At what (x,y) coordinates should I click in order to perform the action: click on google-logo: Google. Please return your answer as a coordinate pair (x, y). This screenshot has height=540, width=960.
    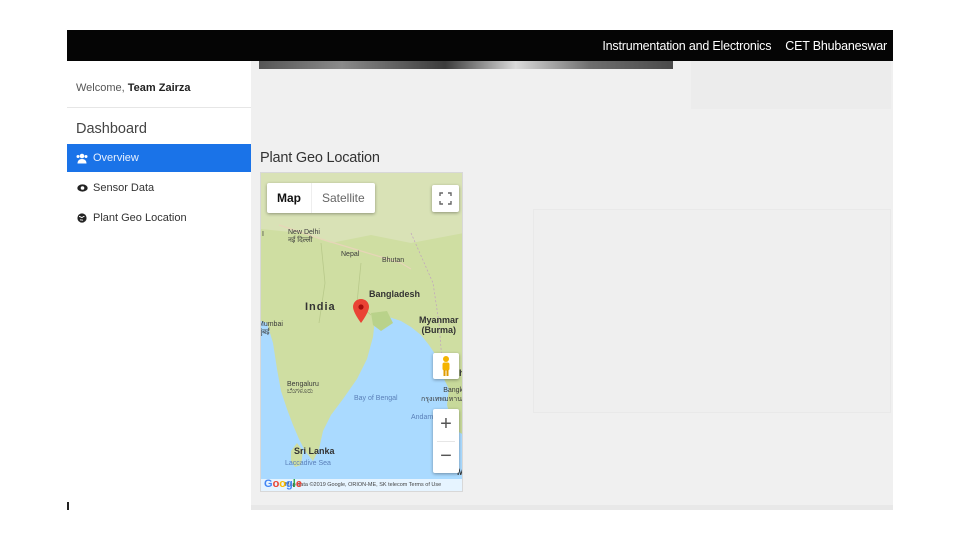
    Looking at the image, I should click on (283, 484).